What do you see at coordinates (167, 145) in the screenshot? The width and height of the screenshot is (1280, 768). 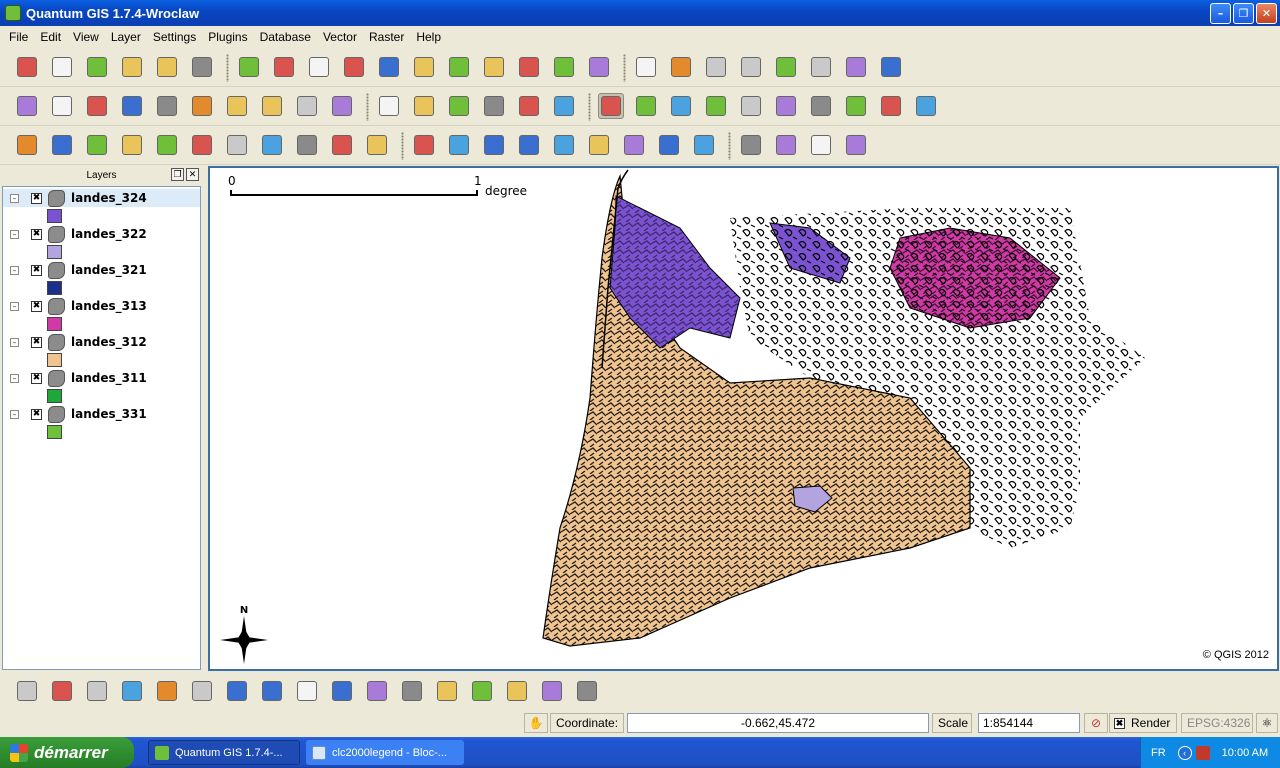 I see `rotate-icon` at bounding box center [167, 145].